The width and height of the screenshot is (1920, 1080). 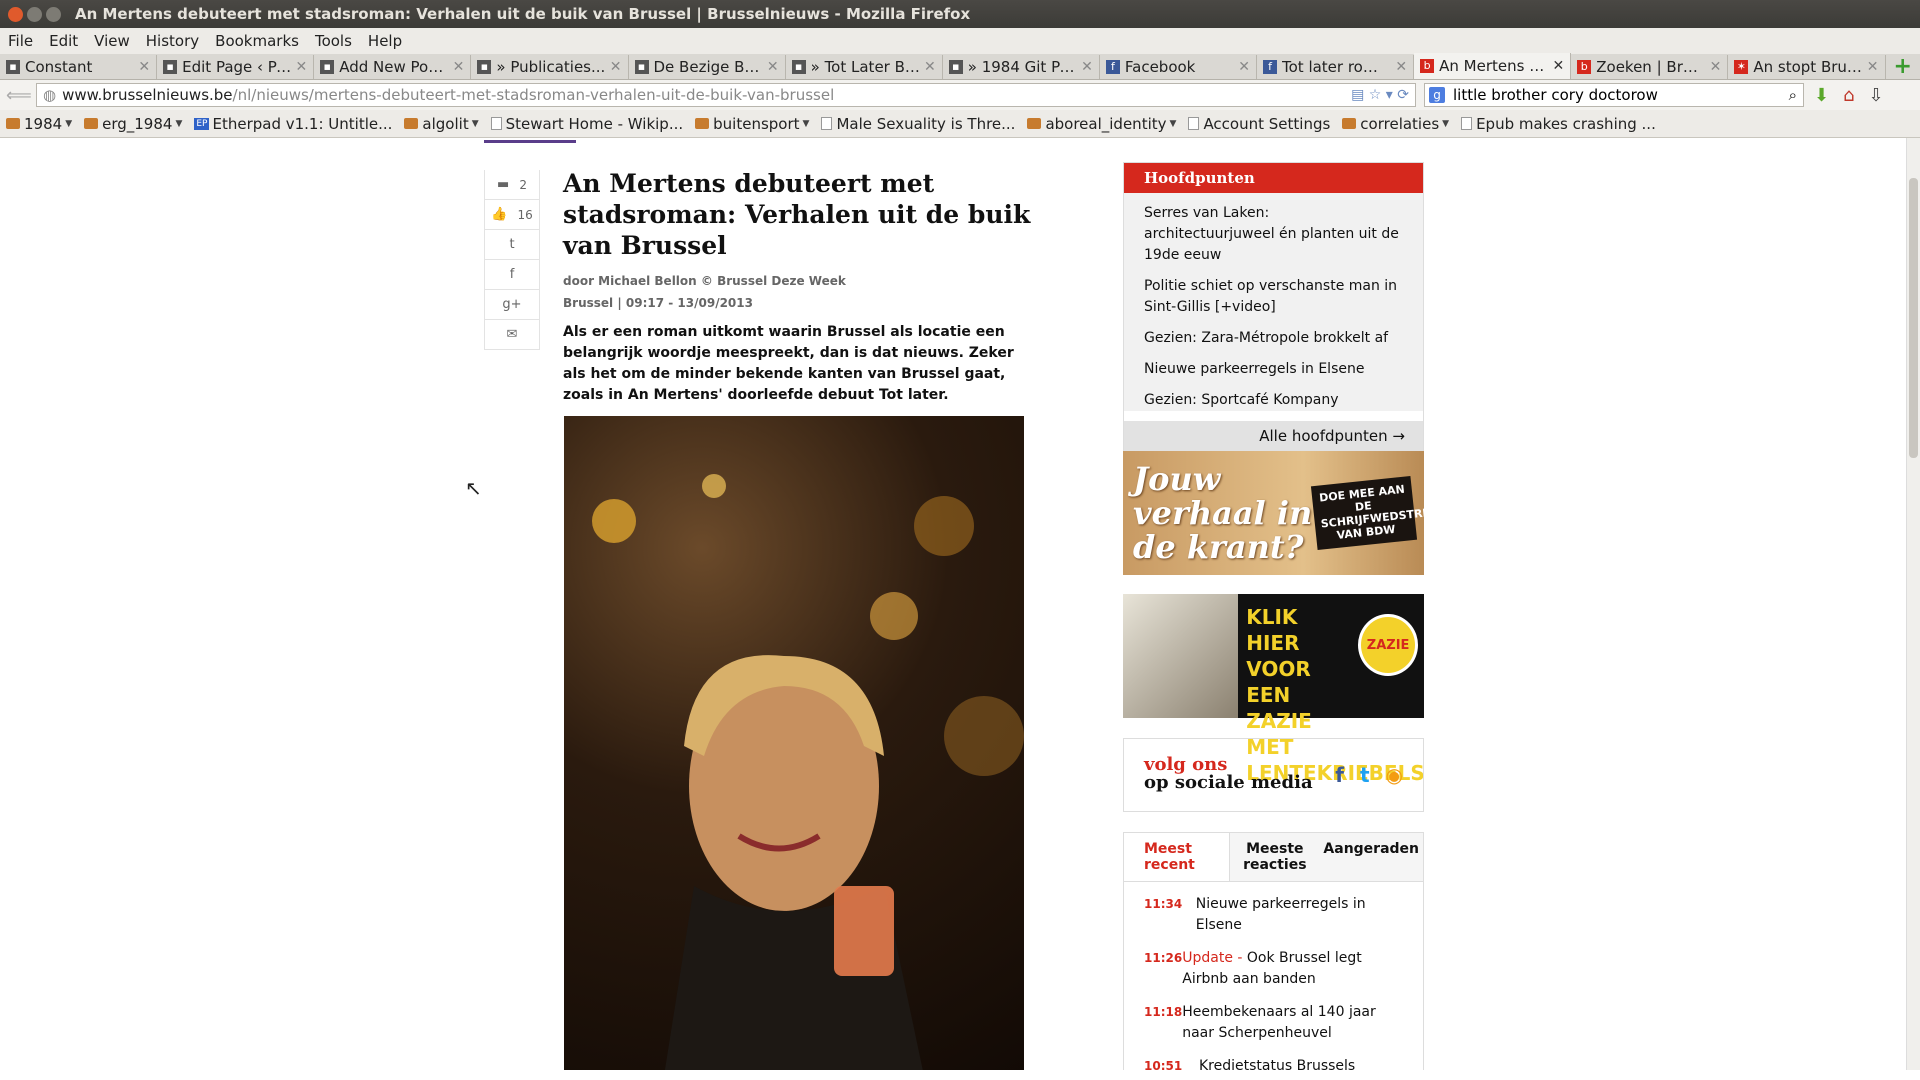 What do you see at coordinates (864, 67) in the screenshot?
I see `tab-5: ▪ » Tot Later BB... ✕` at bounding box center [864, 67].